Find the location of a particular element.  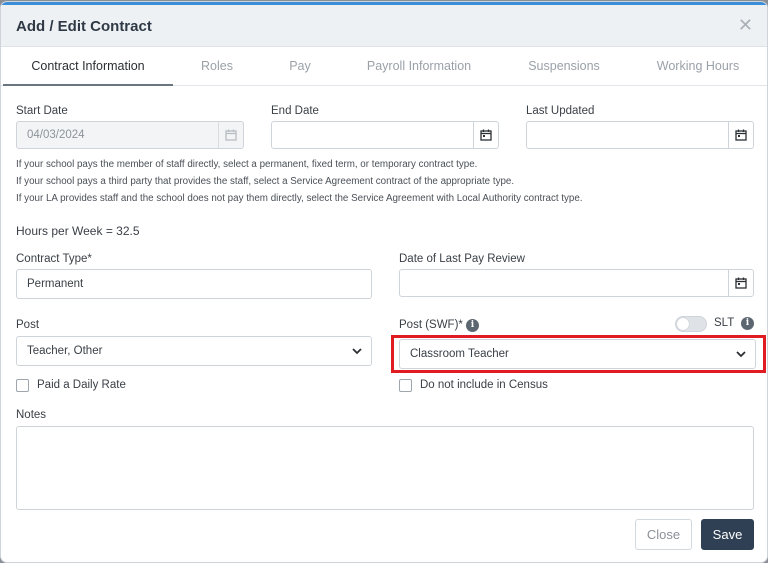

toggle-knob is located at coordinates (683, 324).